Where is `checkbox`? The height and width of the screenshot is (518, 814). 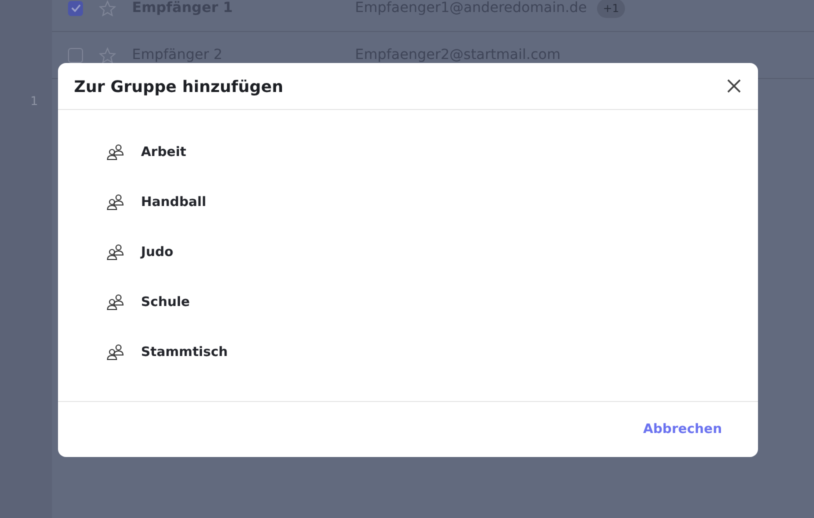 checkbox is located at coordinates (75, 8).